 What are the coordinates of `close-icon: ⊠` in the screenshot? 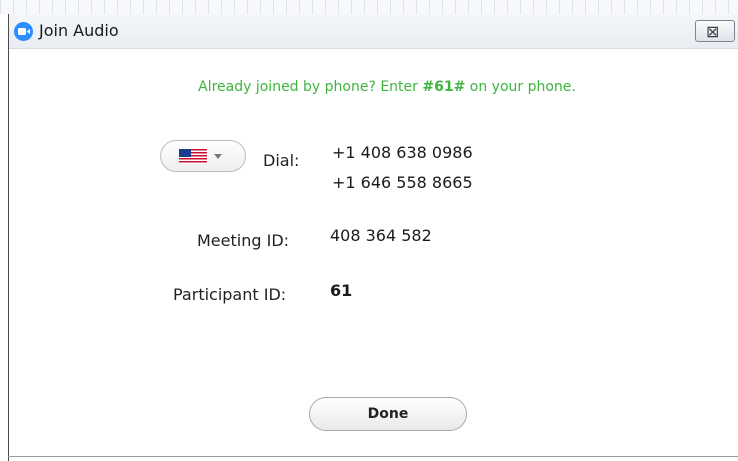 It's located at (713, 31).